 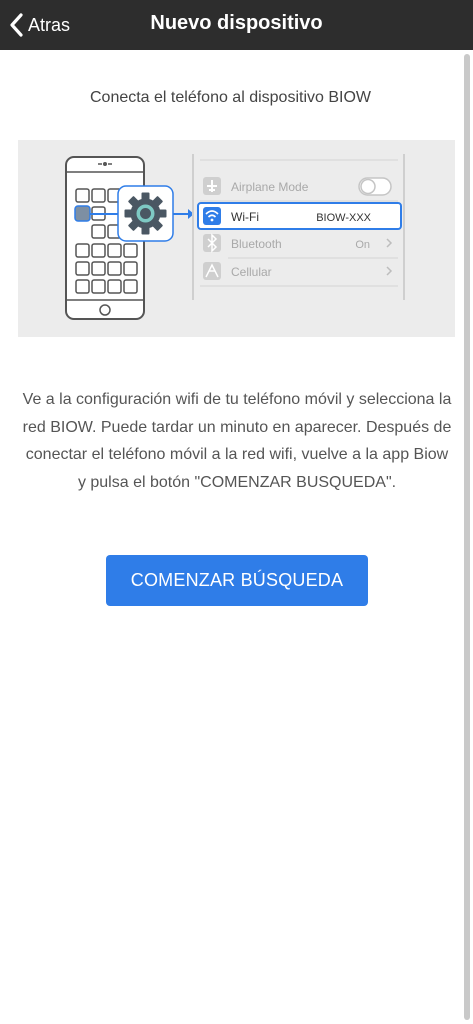 I want to click on top-bar: Atras Nuevo dispositivo, so click(x=236, y=25).